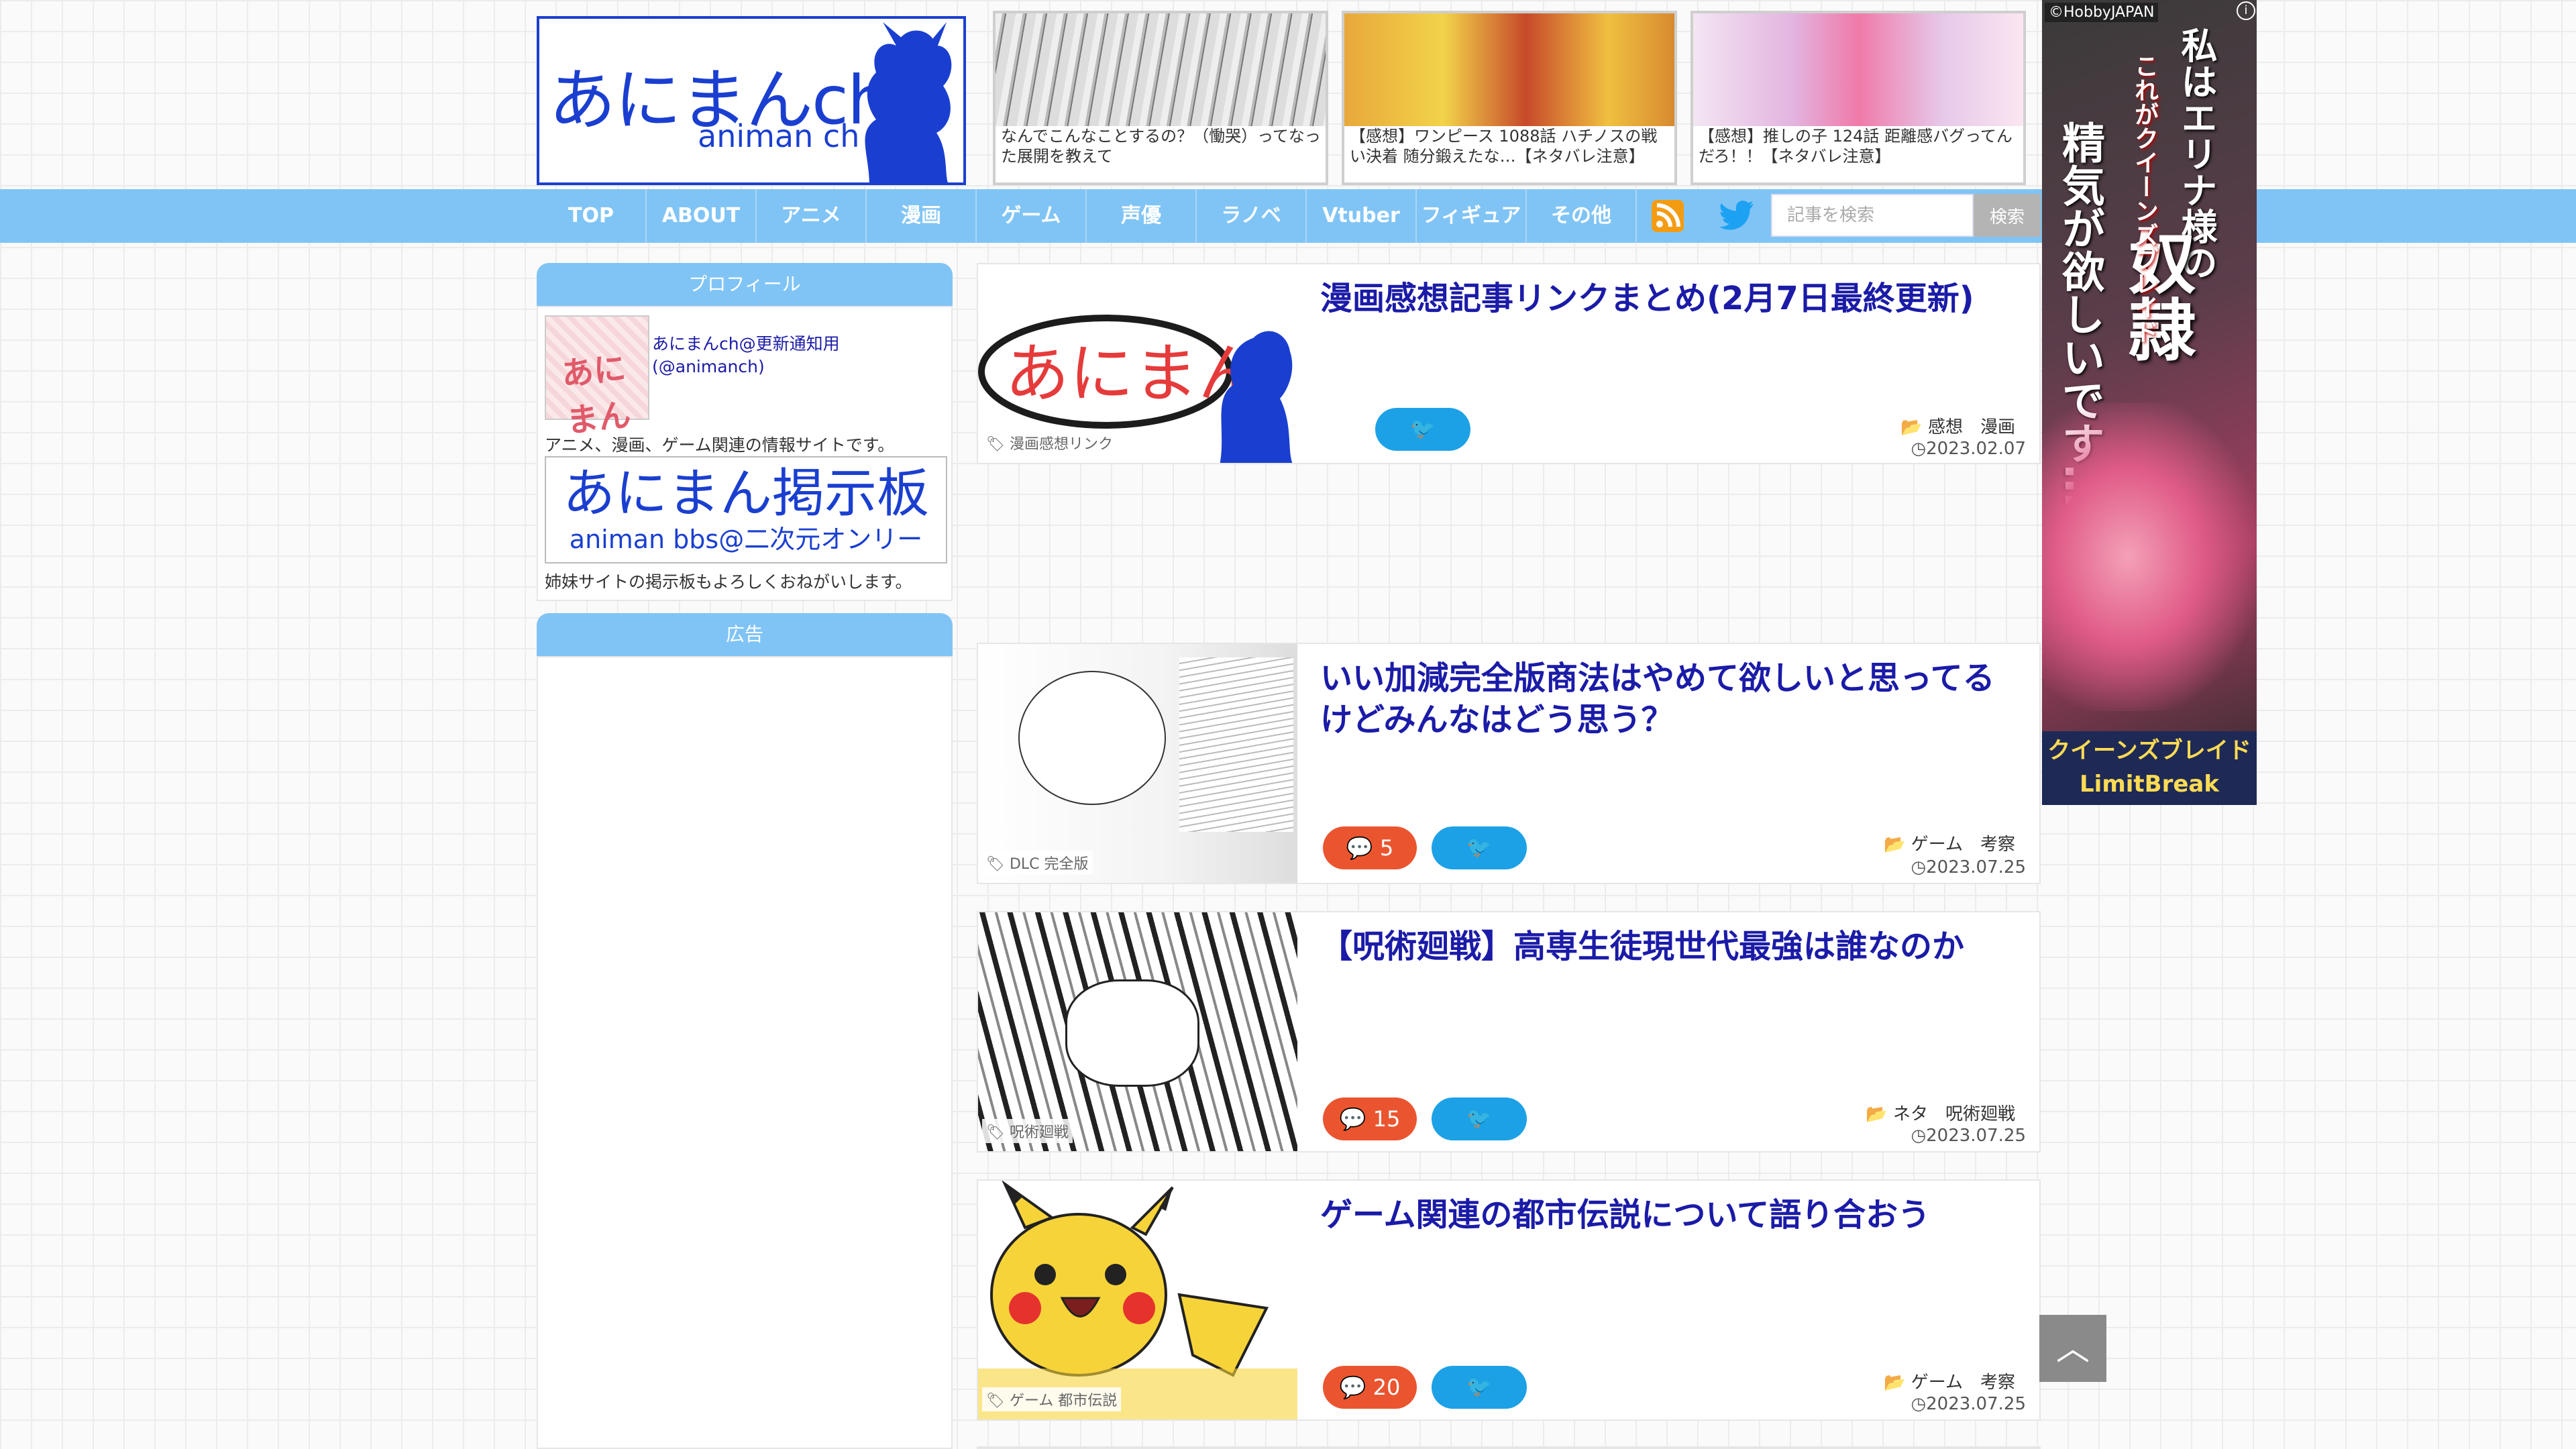 Image resolution: width=2576 pixels, height=1449 pixels. I want to click on article-title: ゲーム関連の都市伝説について語り合おう, so click(1669, 1215).